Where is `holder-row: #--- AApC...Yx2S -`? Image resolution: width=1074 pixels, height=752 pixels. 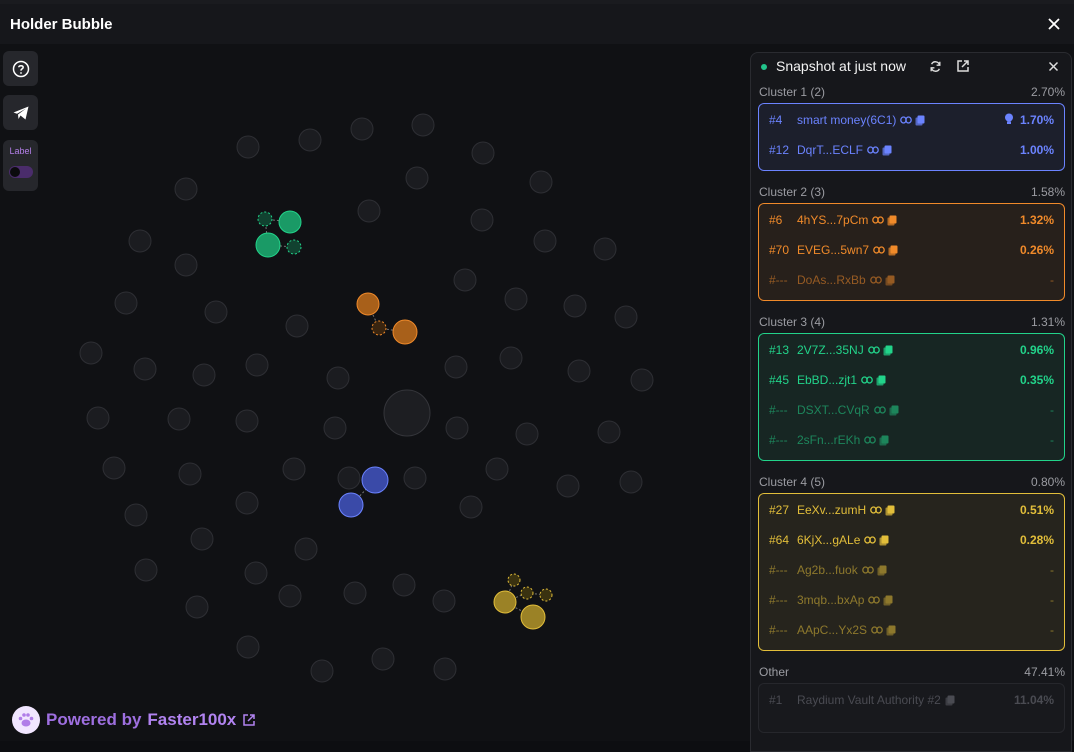
holder-row: #--- AApC...Yx2S - is located at coordinates (911, 630).